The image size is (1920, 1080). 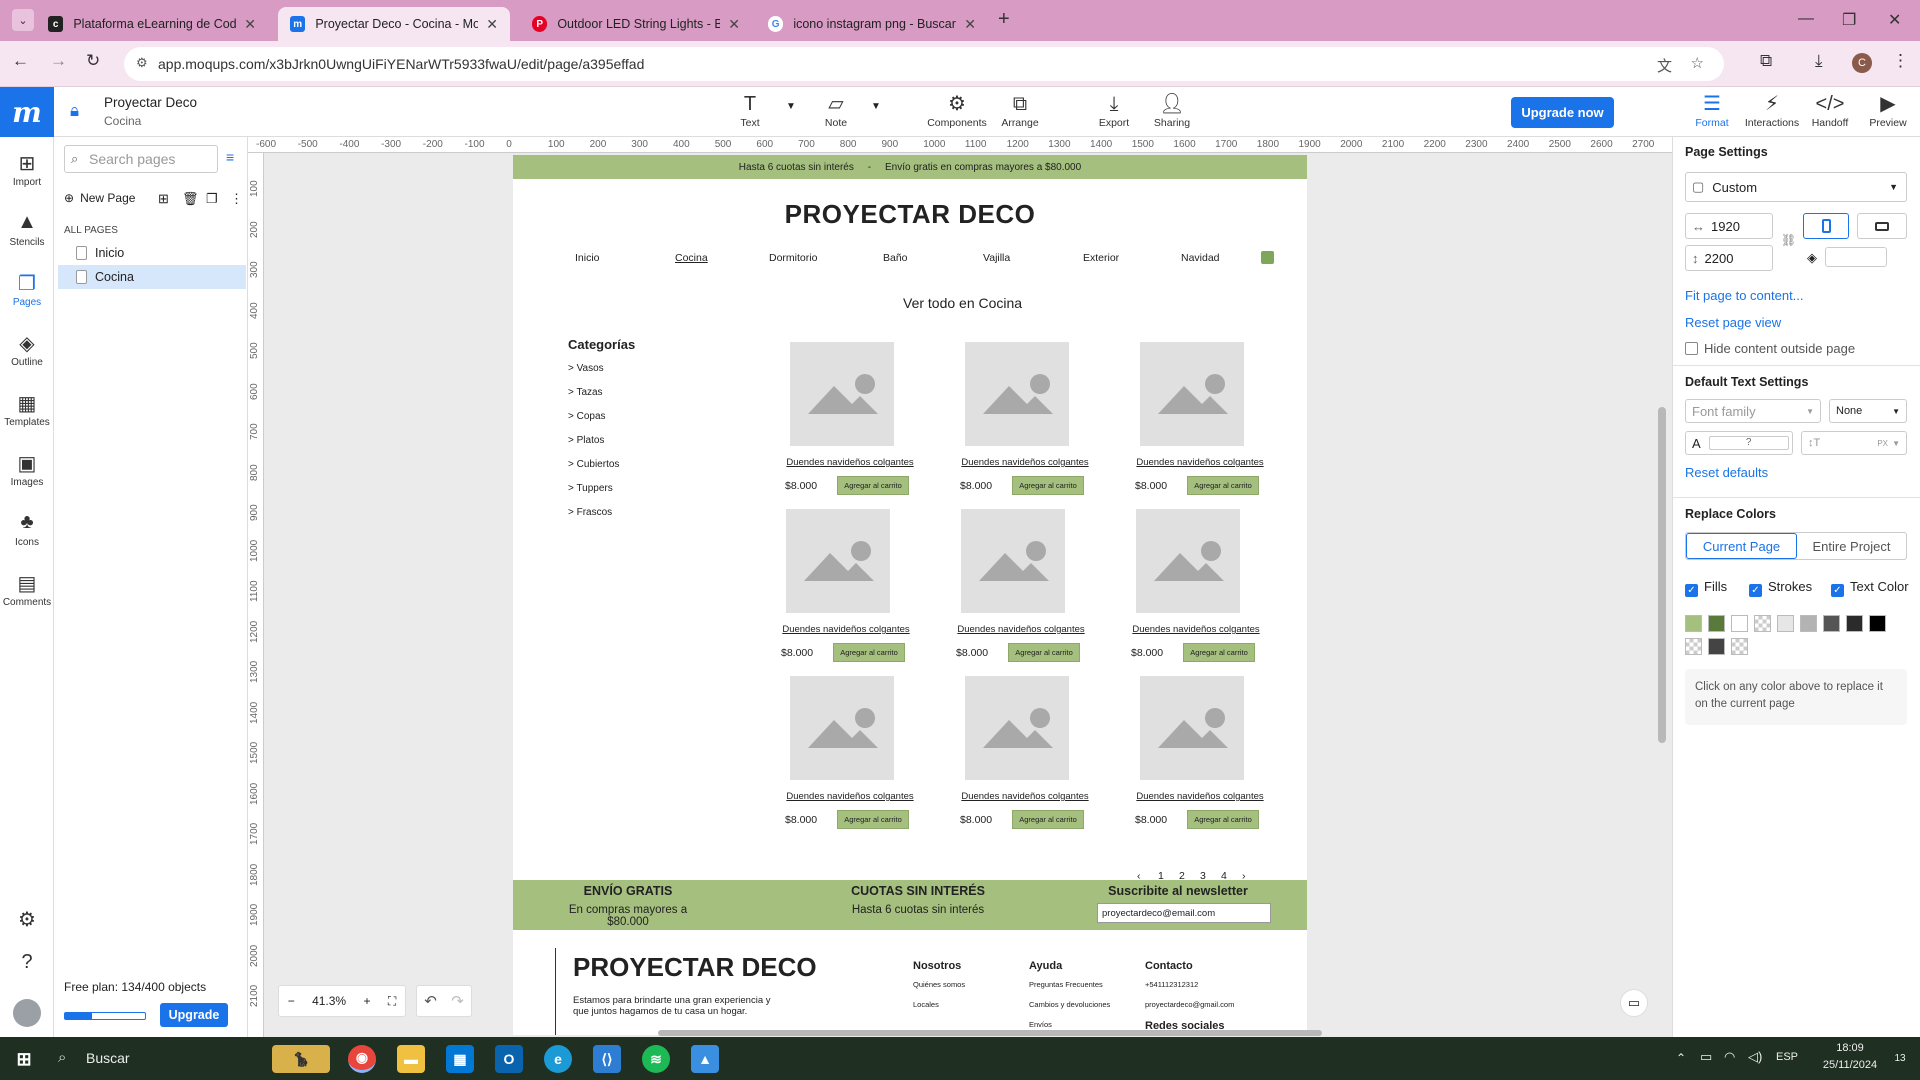 What do you see at coordinates (1189, 1004) in the screenshot?
I see `footer-link: proyectardeco@gmail.com` at bounding box center [1189, 1004].